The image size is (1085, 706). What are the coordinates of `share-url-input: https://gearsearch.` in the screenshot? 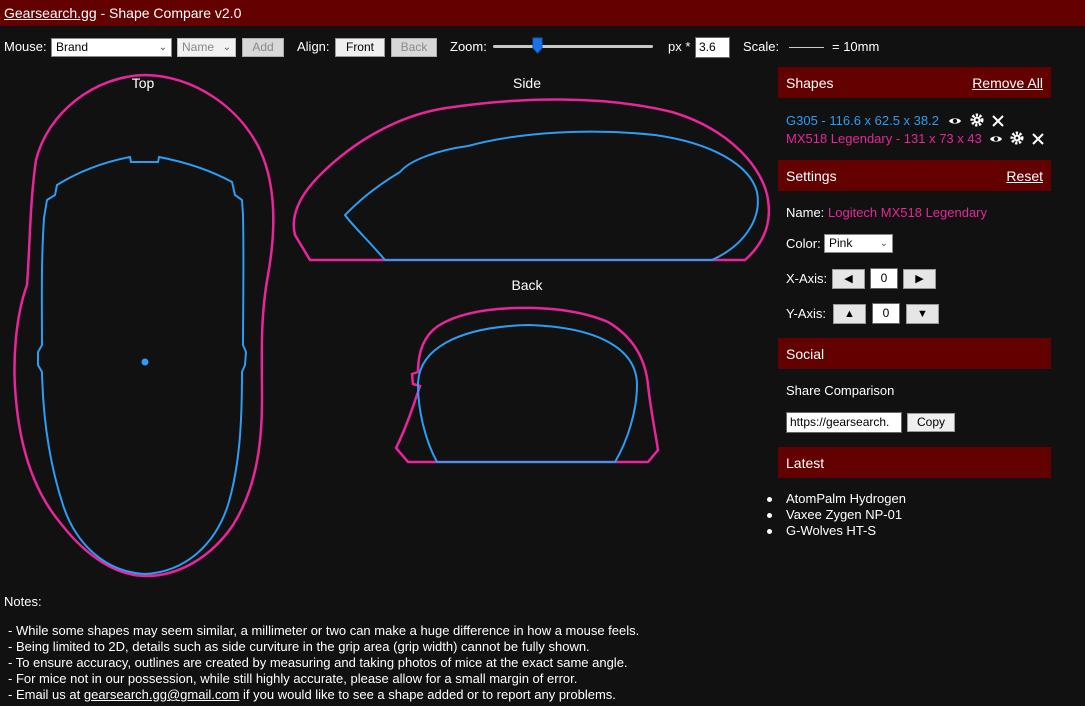 It's located at (844, 422).